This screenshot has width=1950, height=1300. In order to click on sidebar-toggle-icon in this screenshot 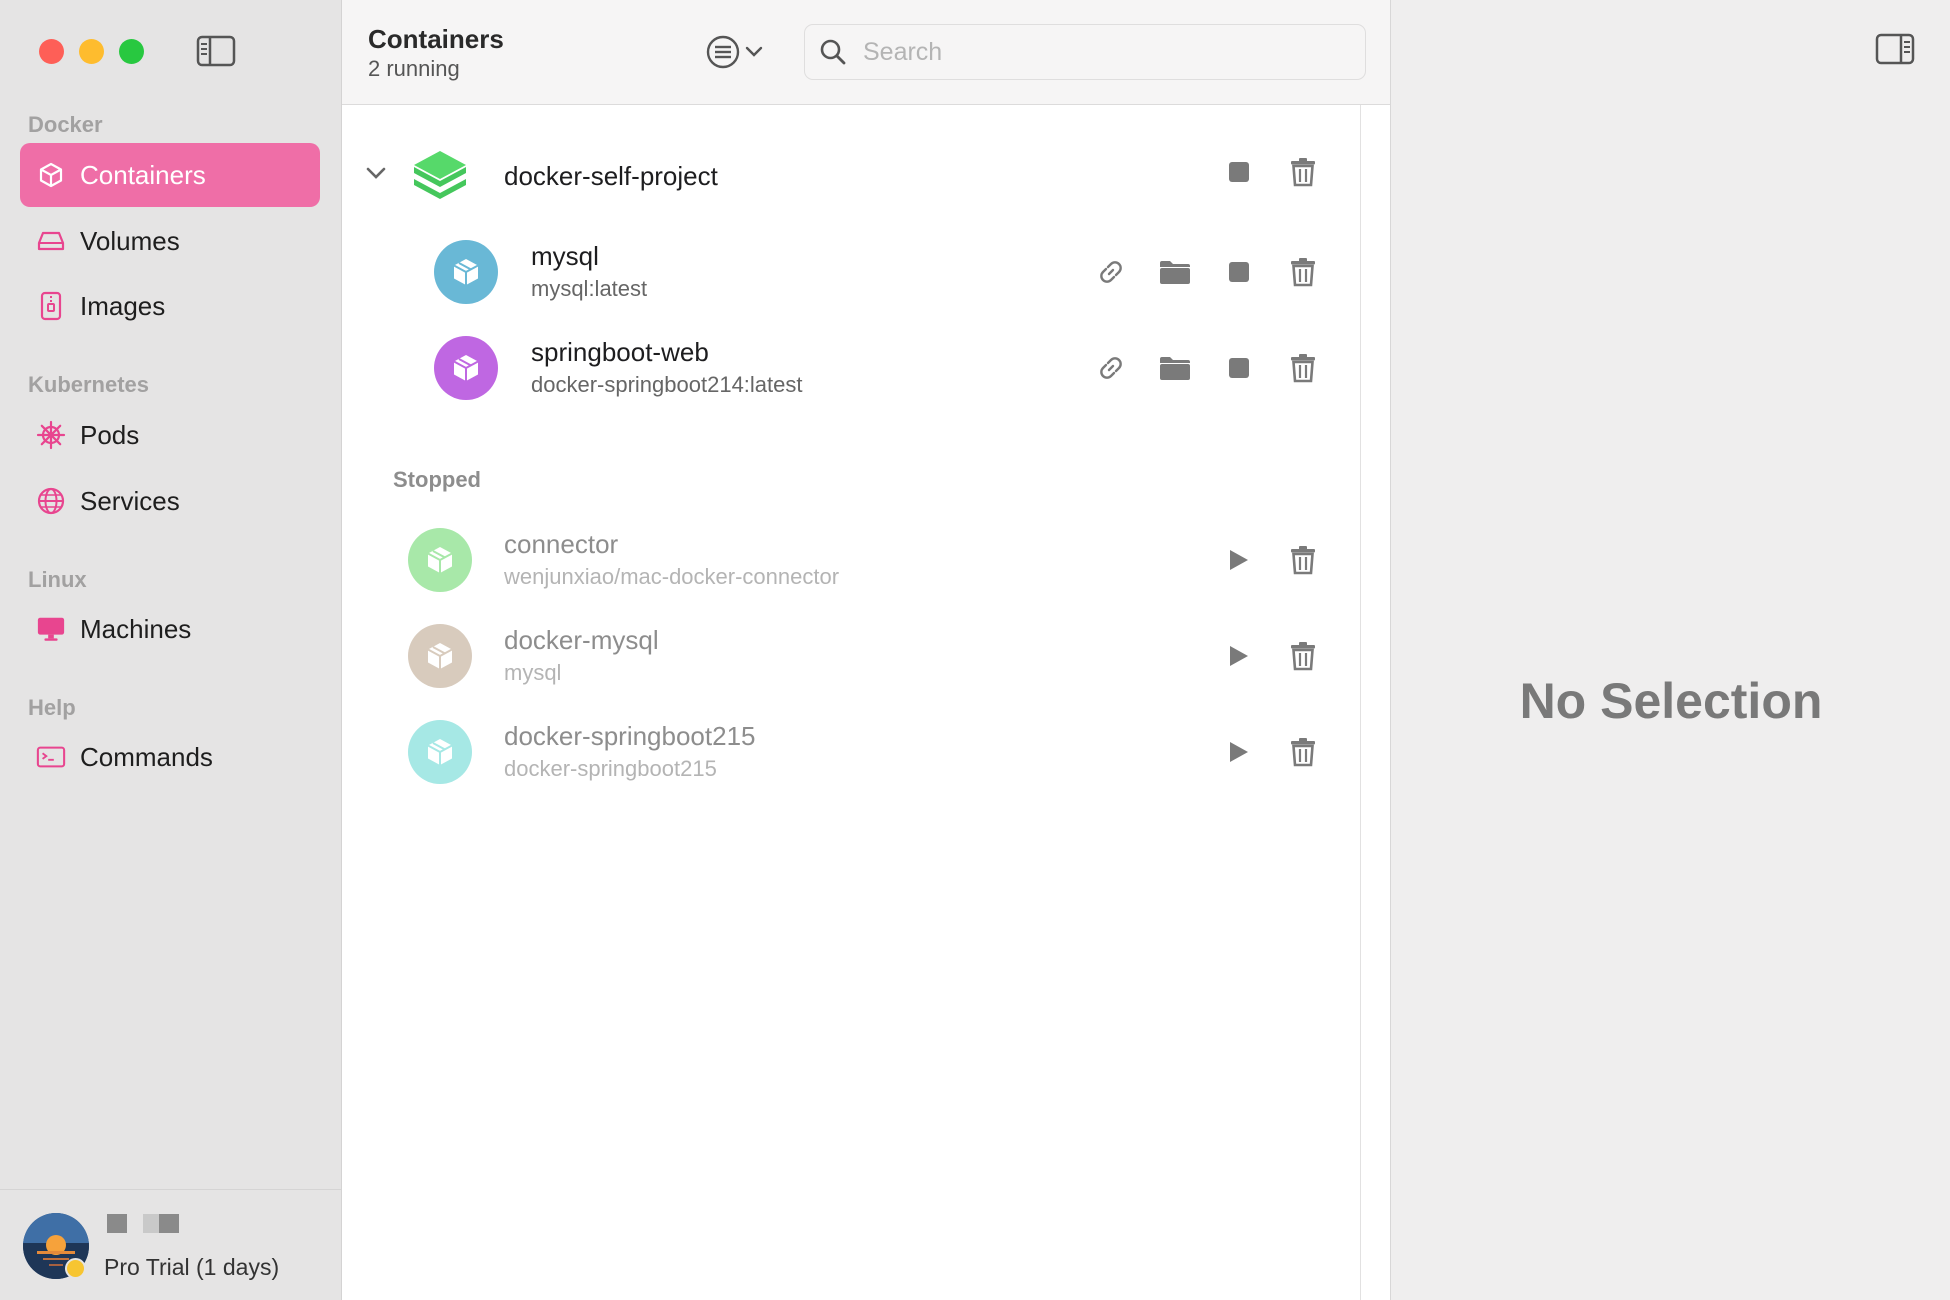, I will do `click(216, 51)`.